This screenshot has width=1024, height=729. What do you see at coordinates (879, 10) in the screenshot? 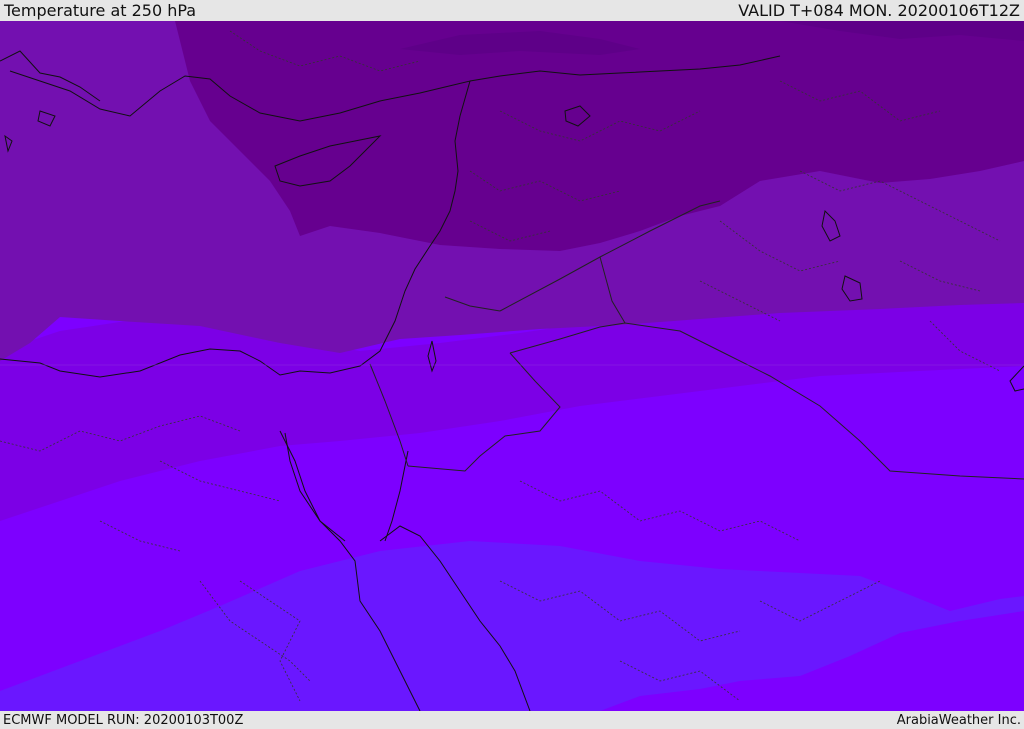
I see `valid-time: VALID T+084 MON. 20200106T12Z` at bounding box center [879, 10].